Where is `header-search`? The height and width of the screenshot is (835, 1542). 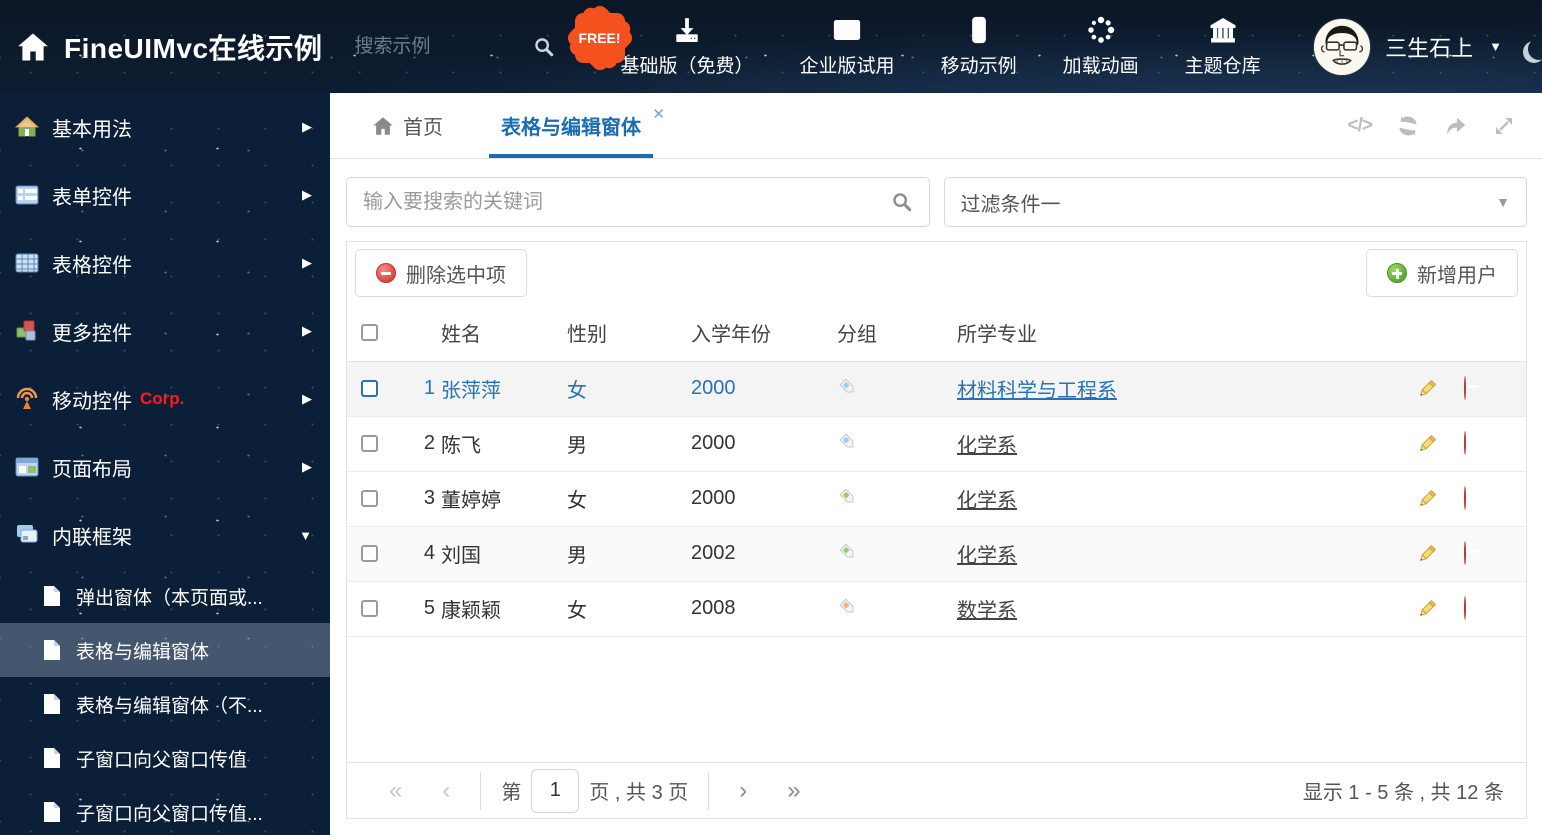
header-search is located at coordinates (454, 46).